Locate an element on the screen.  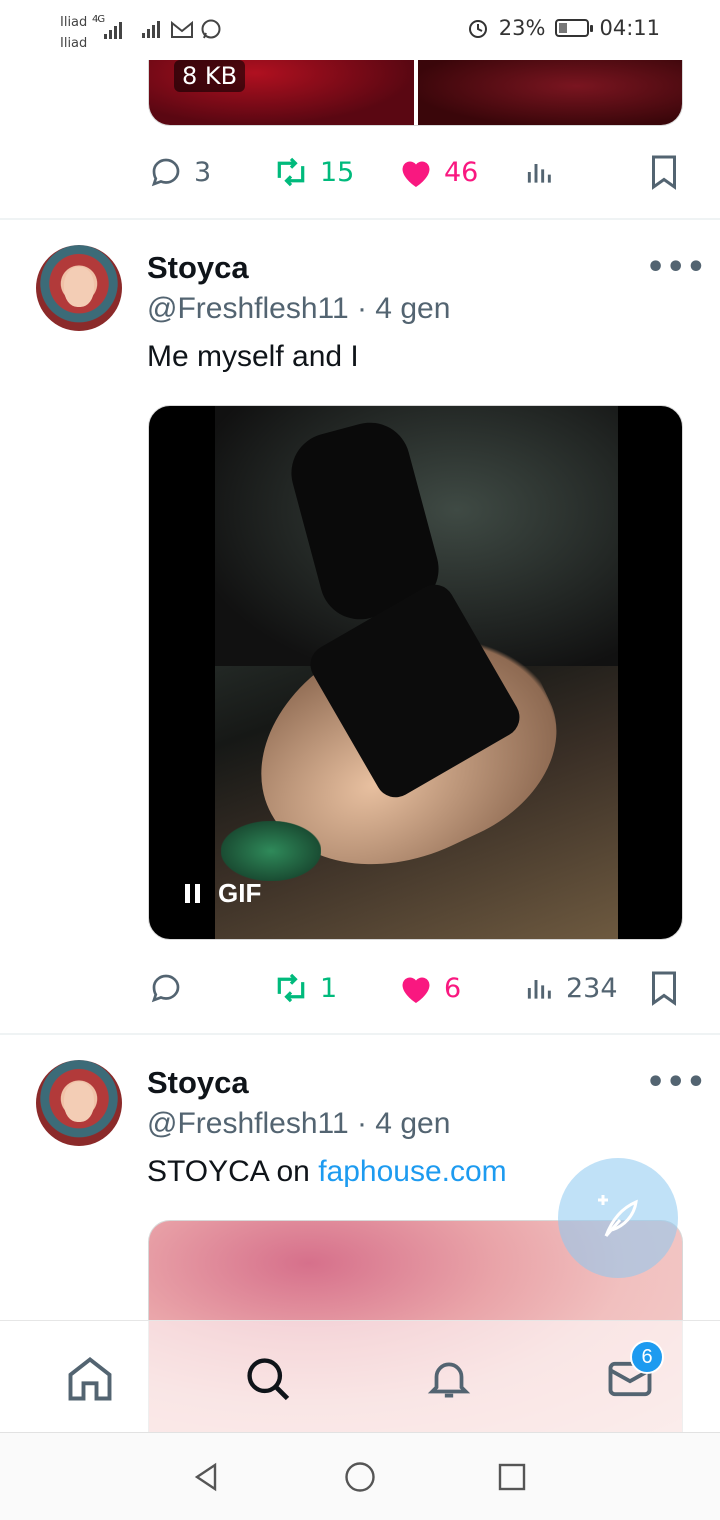
views-button is located at coordinates (540, 172).